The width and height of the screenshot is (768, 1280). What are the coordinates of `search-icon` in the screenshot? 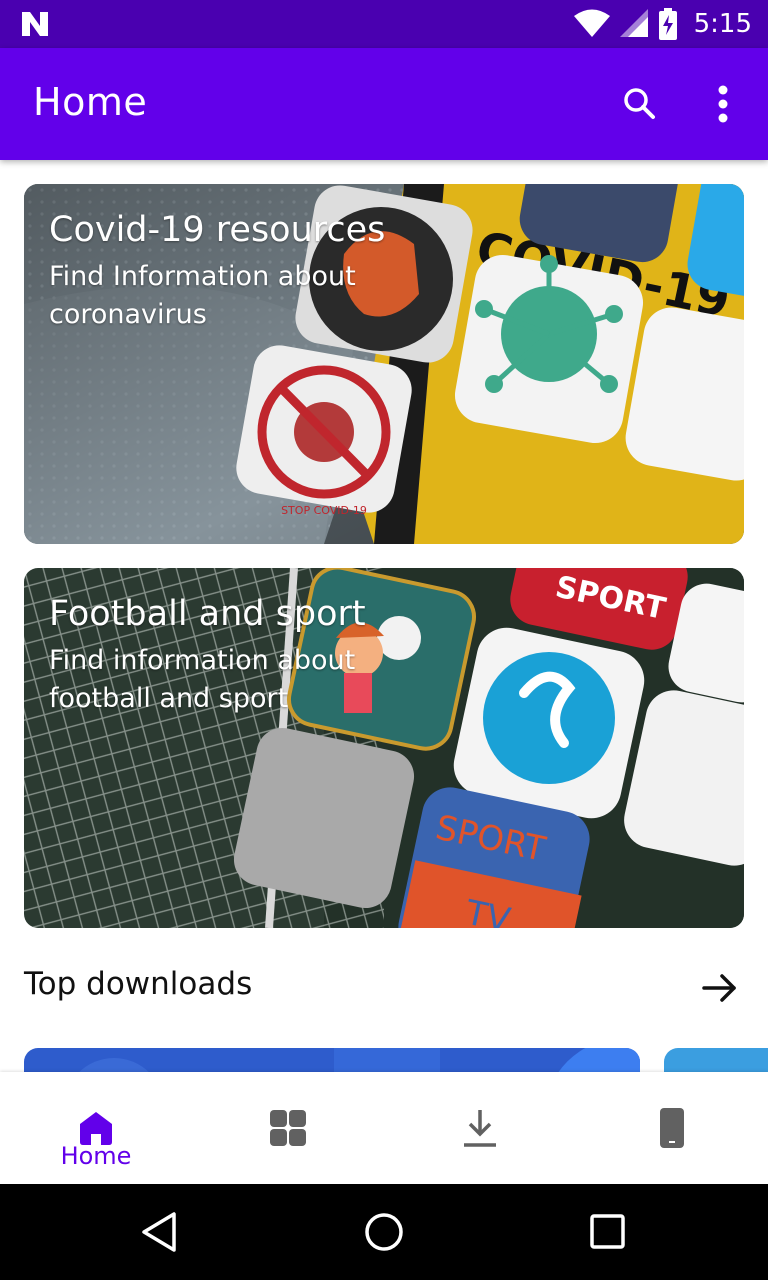 It's located at (640, 104).